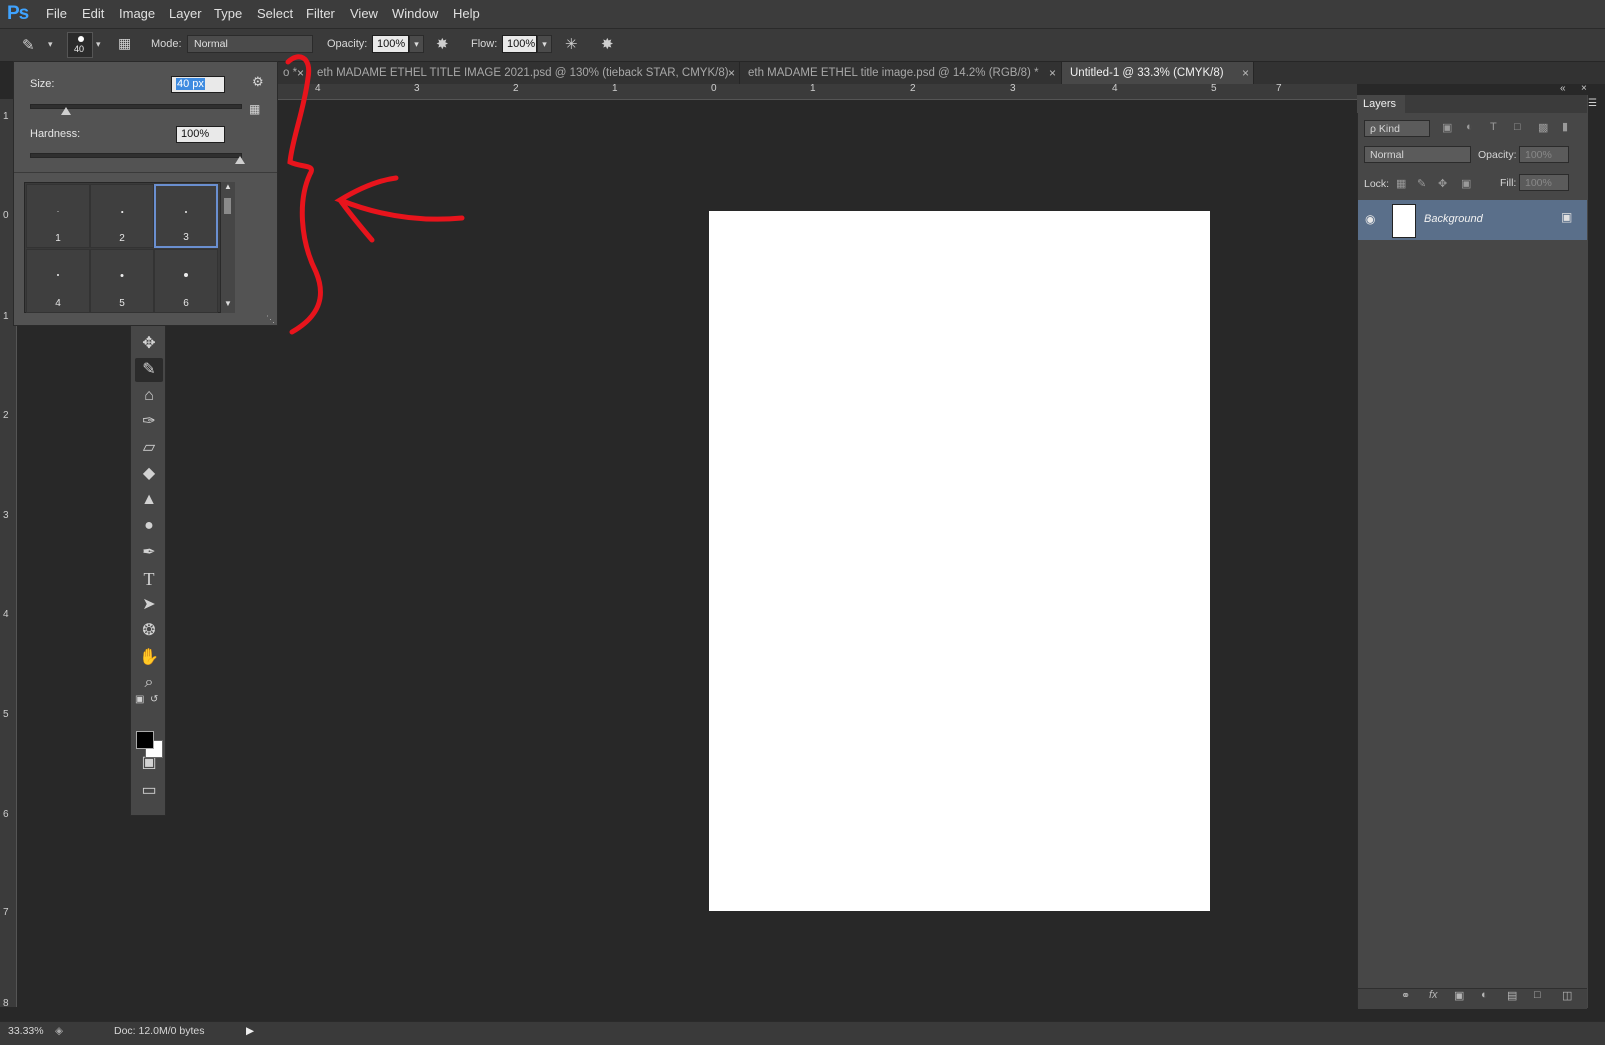 This screenshot has width=1605, height=1045. What do you see at coordinates (1493, 127) in the screenshot?
I see `filter-type-icon: T` at bounding box center [1493, 127].